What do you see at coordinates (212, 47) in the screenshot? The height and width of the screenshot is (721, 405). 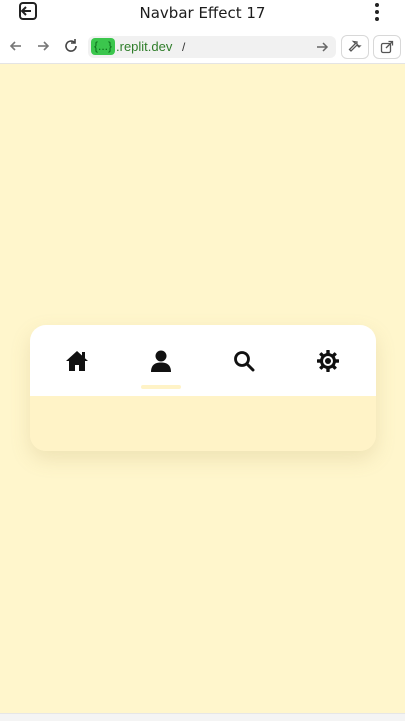 I see `url-bar: {...} .replit.dev /` at bounding box center [212, 47].